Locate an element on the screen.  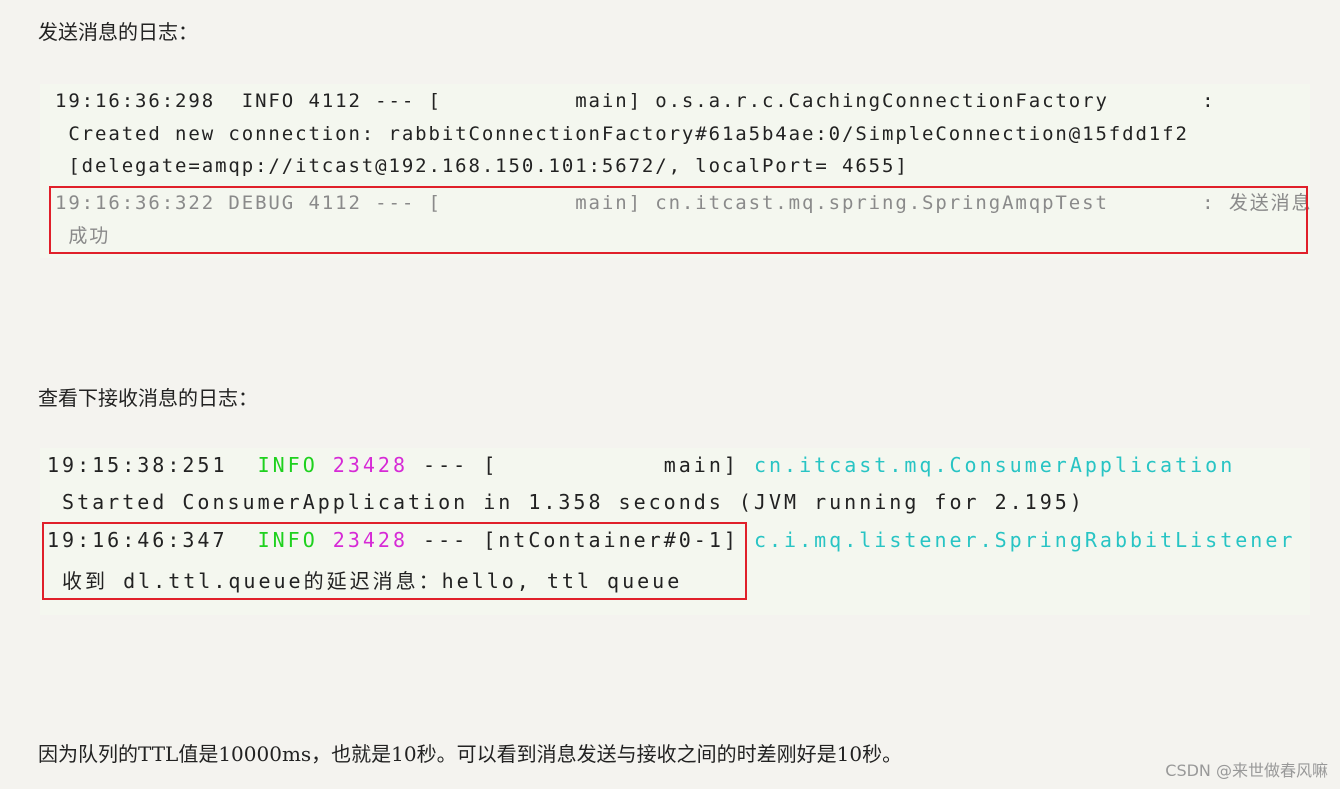
log-logger: c.i.mq.listener.SpringRabbitListener is located at coordinates (1024, 540).